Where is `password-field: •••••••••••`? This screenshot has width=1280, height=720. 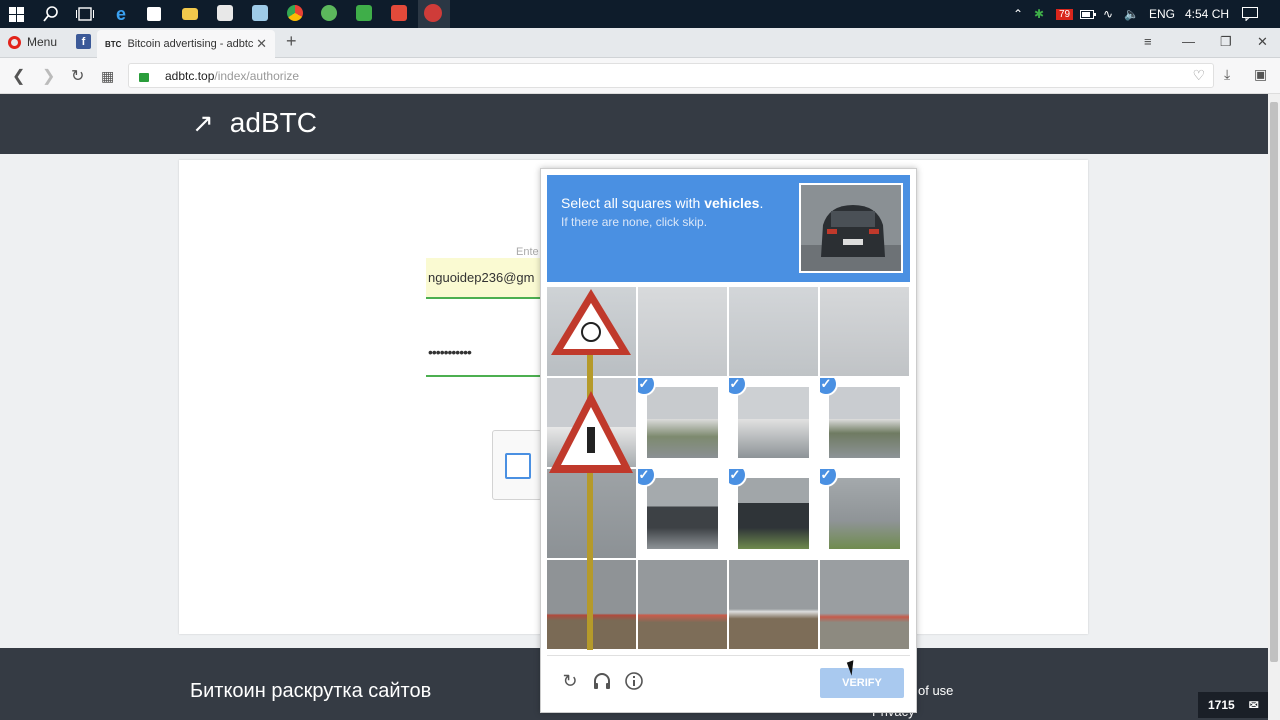 password-field: ••••••••••• is located at coordinates (485, 358).